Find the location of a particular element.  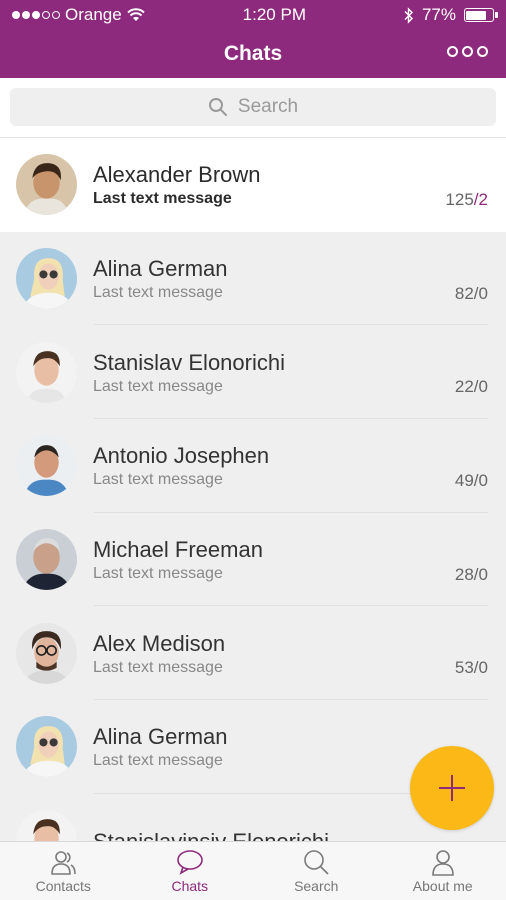

more-options-button is located at coordinates (467, 51).